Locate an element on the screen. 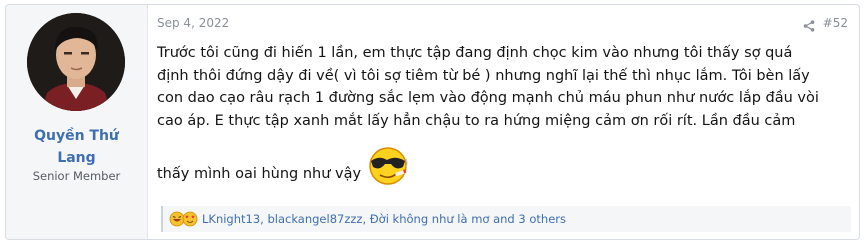 This screenshot has width=865, height=246. avatar is located at coordinates (76, 62).